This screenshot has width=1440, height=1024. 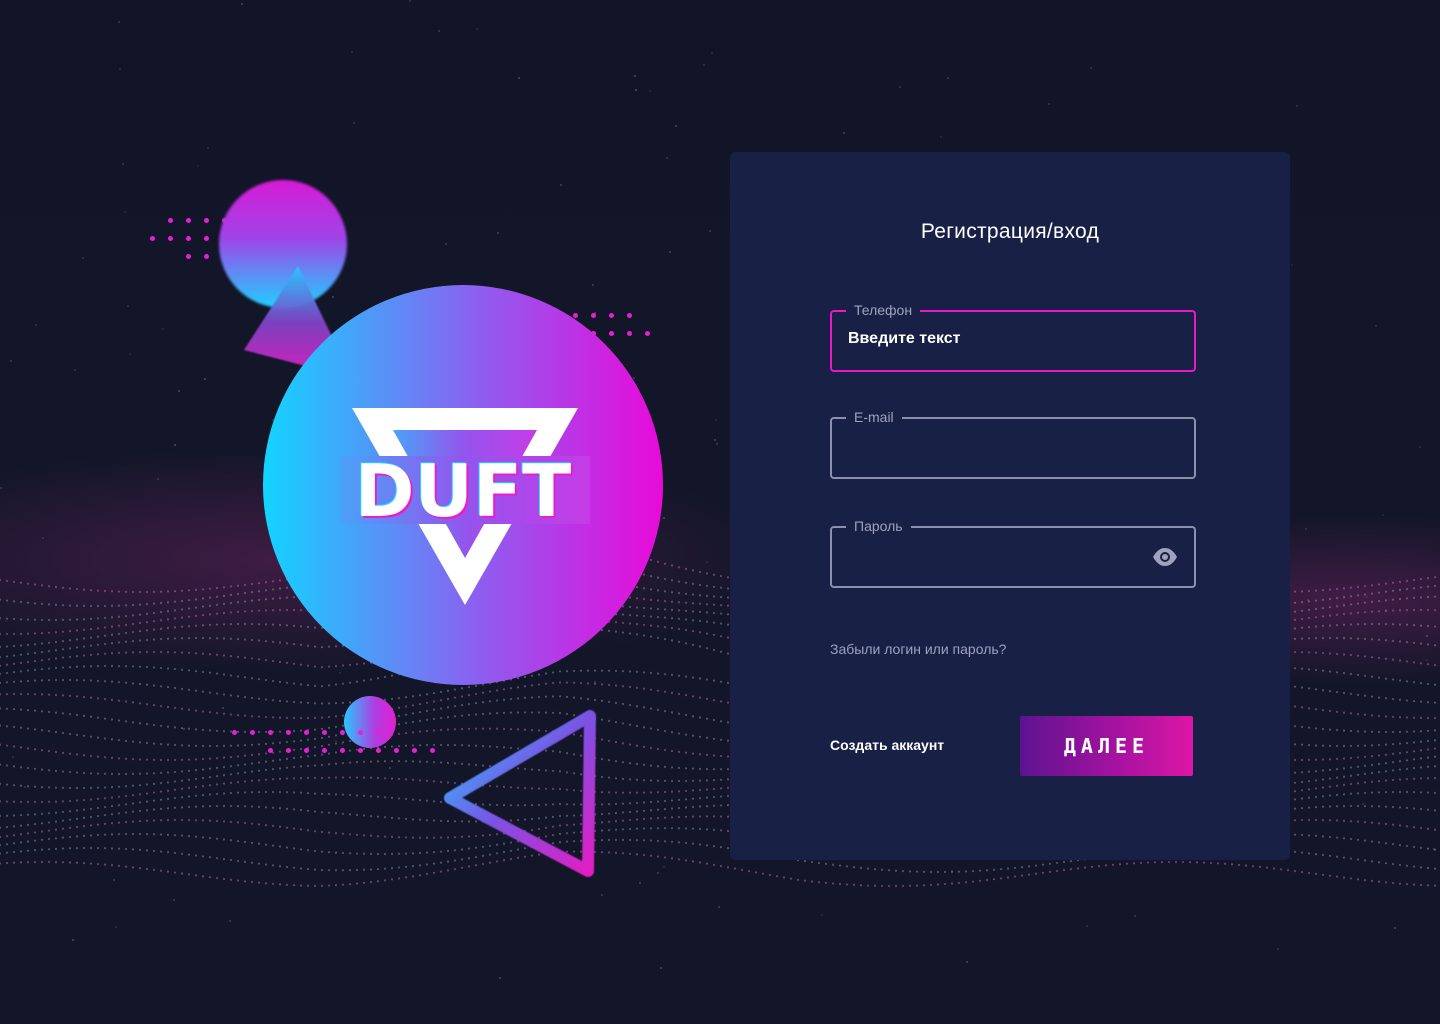 I want to click on gradient-sphere-small, so click(x=370, y=722).